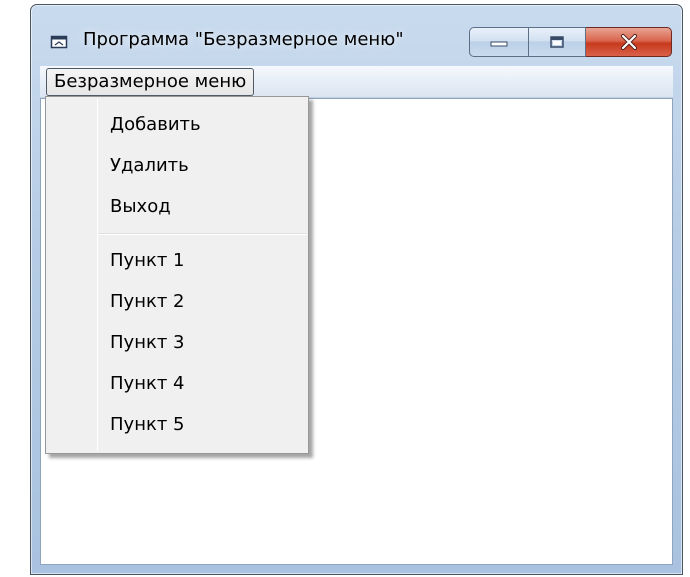 This screenshot has width=690, height=577. Describe the element at coordinates (155, 125) in the screenshot. I see `menu-item-dobavit: Добавить` at that location.